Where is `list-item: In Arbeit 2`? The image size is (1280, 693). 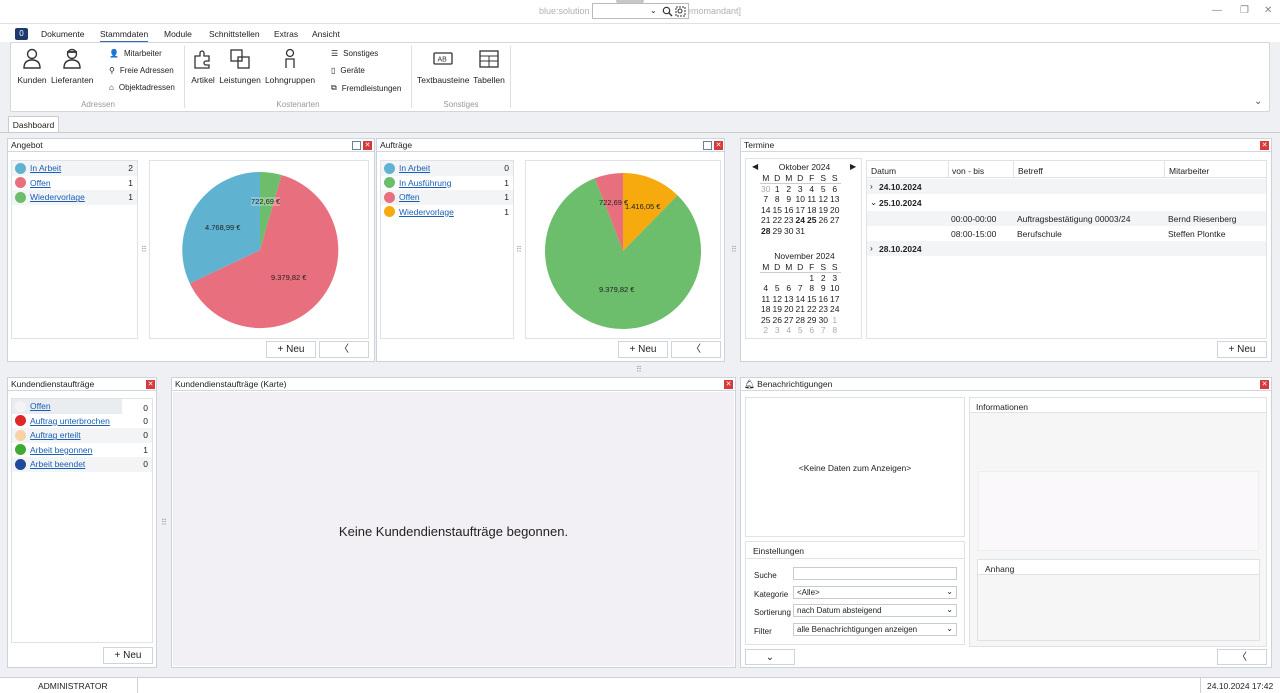 list-item: In Arbeit 2 is located at coordinates (74, 168).